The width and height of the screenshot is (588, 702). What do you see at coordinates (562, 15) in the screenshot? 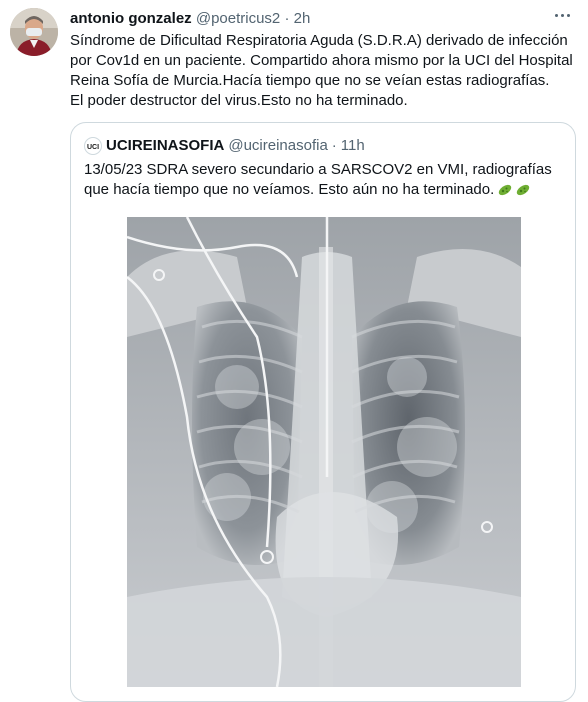
I see `more-options-icon` at bounding box center [562, 15].